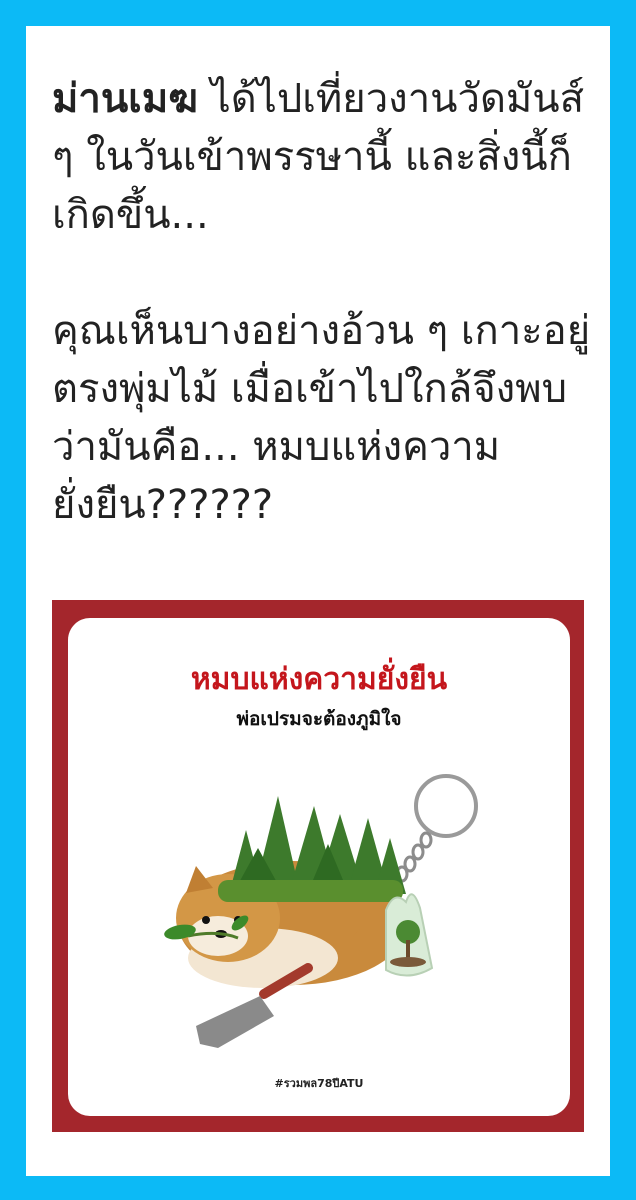 This screenshot has height=1200, width=636. What do you see at coordinates (446, 806) in the screenshot?
I see `keyring-icon` at bounding box center [446, 806].